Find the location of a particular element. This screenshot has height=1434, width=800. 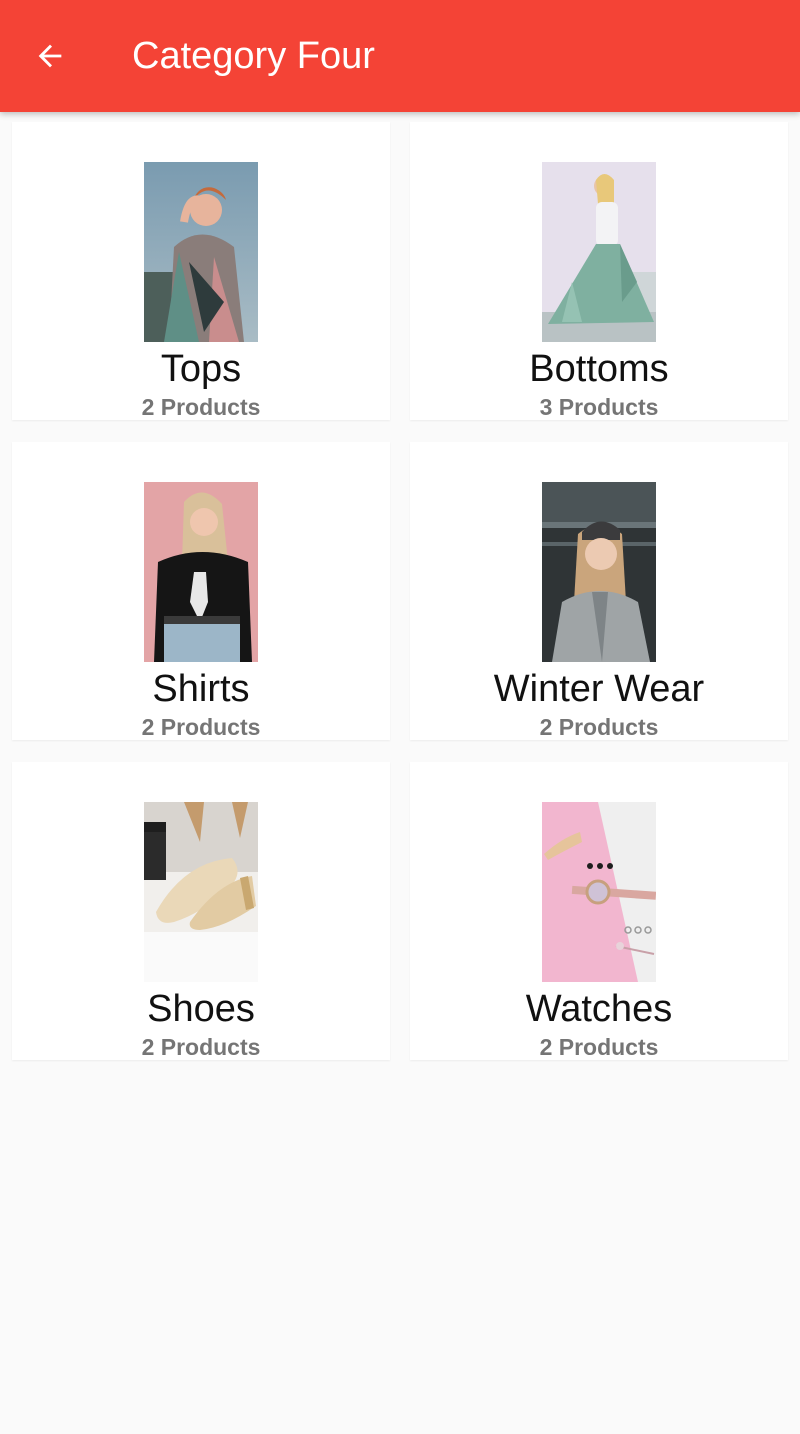

category-name: Watches is located at coordinates (599, 1009).